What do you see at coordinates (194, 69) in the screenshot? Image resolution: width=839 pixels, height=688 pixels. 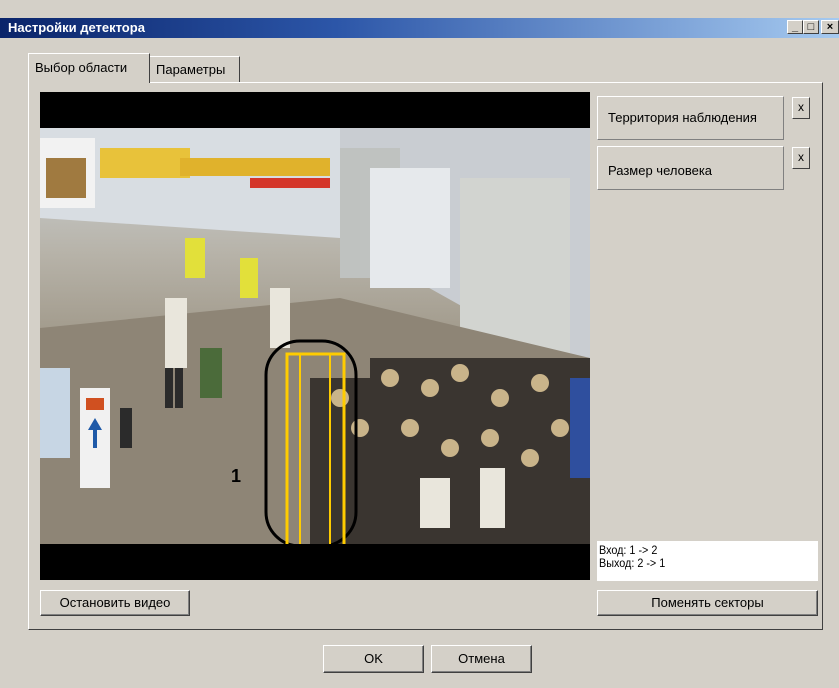 I see `tab-parameters: Параметры` at bounding box center [194, 69].